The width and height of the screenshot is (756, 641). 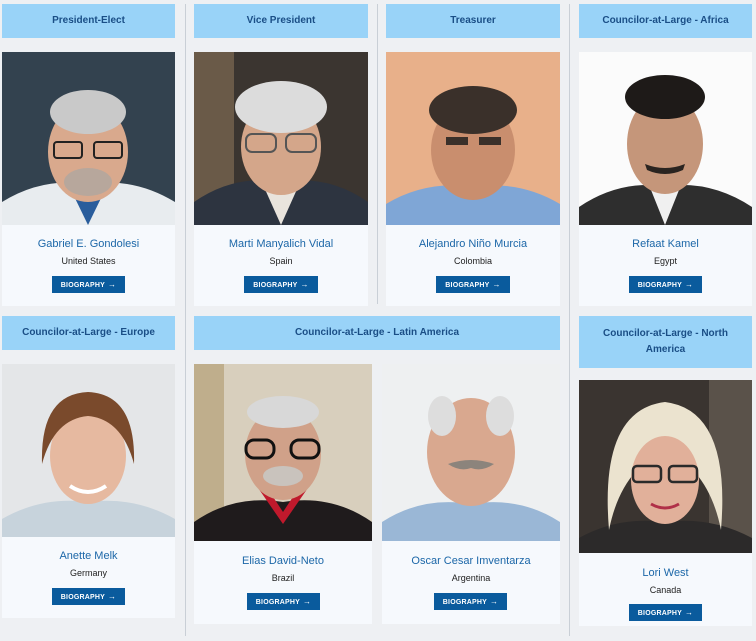 I want to click on member-name: Lori West, so click(x=665, y=573).